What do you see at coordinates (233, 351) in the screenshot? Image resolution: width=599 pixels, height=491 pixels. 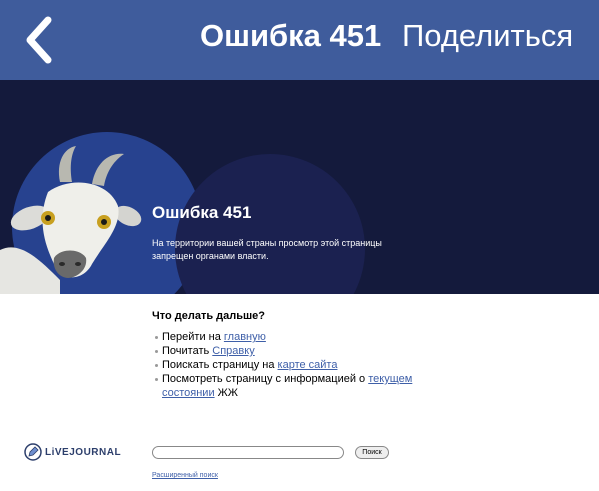 I see `help-link: Справку` at bounding box center [233, 351].